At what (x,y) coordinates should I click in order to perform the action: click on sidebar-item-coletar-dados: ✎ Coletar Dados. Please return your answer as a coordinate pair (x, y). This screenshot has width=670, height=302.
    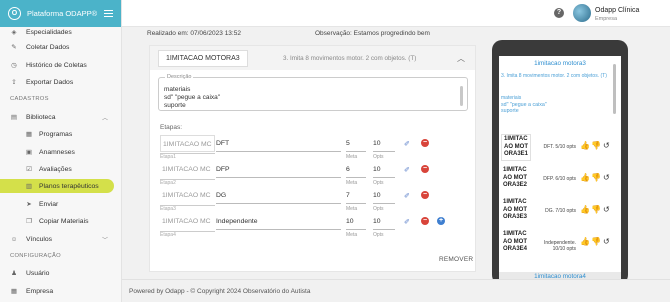
    Looking at the image, I should click on (61, 47).